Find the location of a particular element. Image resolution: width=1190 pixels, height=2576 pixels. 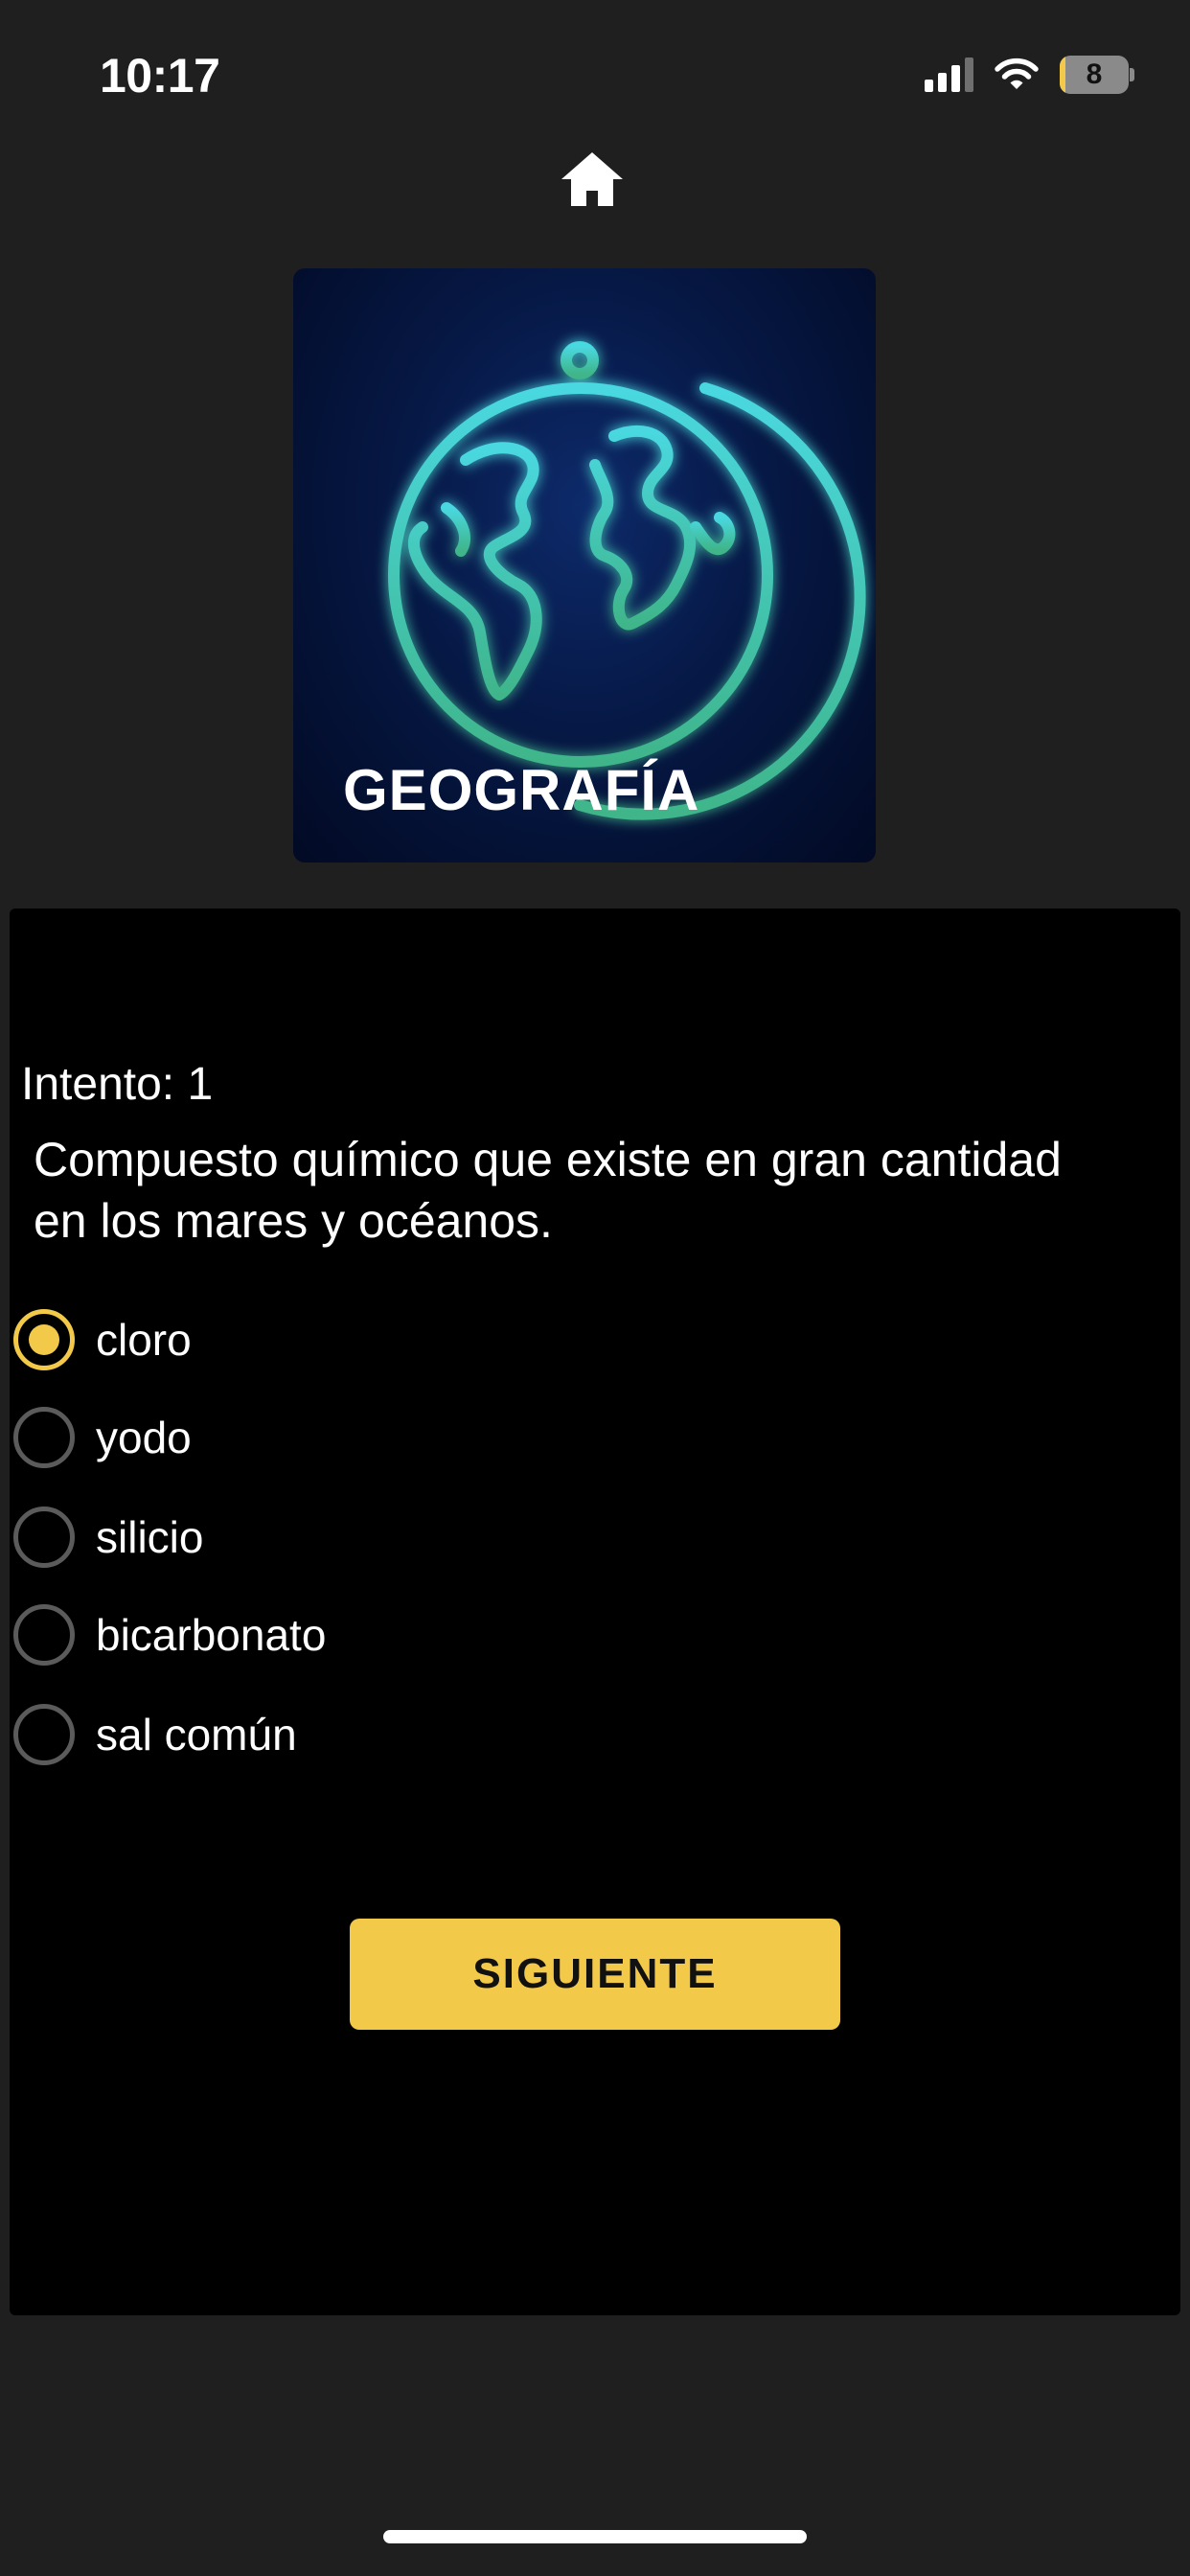

status-icons: 8 is located at coordinates (1030, 75).